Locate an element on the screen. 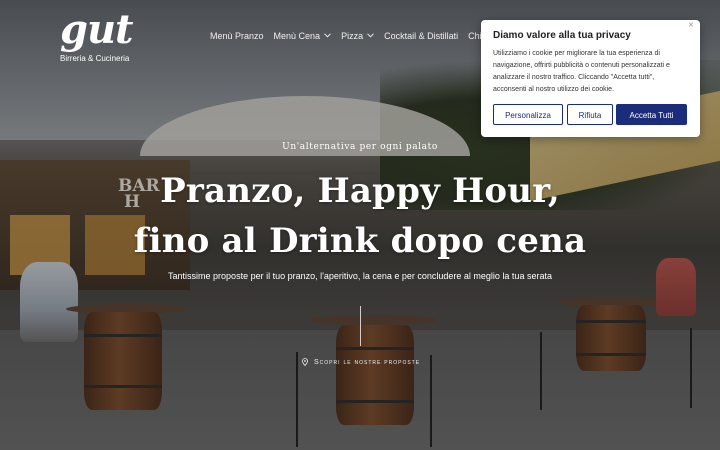 The height and width of the screenshot is (450, 720). customize-button: Personalizza is located at coordinates (528, 114).